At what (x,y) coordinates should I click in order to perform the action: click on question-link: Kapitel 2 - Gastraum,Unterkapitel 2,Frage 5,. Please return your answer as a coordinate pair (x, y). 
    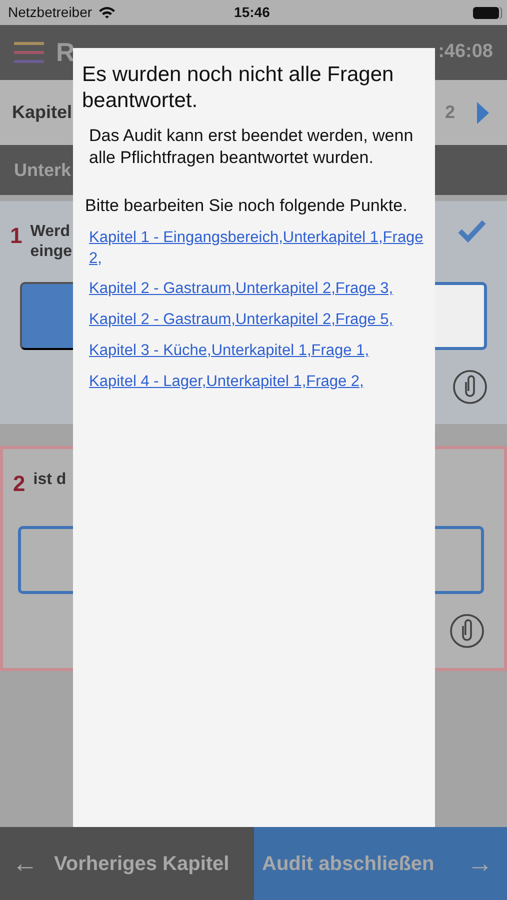
    Looking at the image, I should click on (253, 321).